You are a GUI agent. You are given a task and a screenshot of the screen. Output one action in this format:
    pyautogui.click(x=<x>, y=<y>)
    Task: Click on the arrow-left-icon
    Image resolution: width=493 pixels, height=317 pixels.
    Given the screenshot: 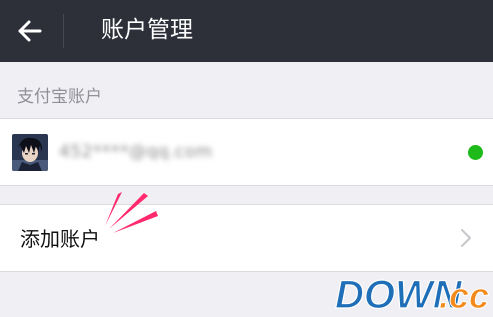 What is the action you would take?
    pyautogui.click(x=30, y=31)
    